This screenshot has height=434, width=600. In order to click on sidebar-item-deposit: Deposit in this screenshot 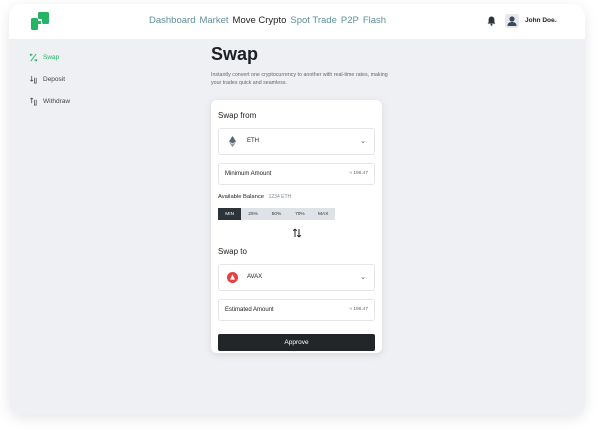, I will do `click(49, 79)`.